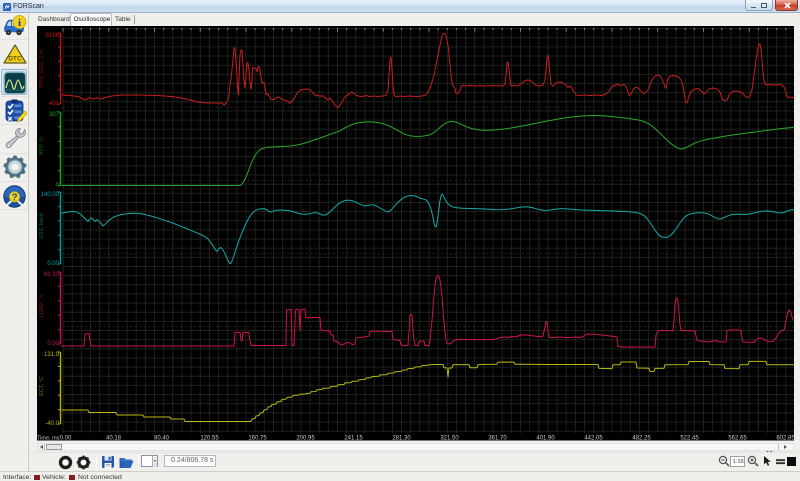 This screenshot has width=800, height=481. I want to click on svg-text: ECT, °C, so click(42, 386).